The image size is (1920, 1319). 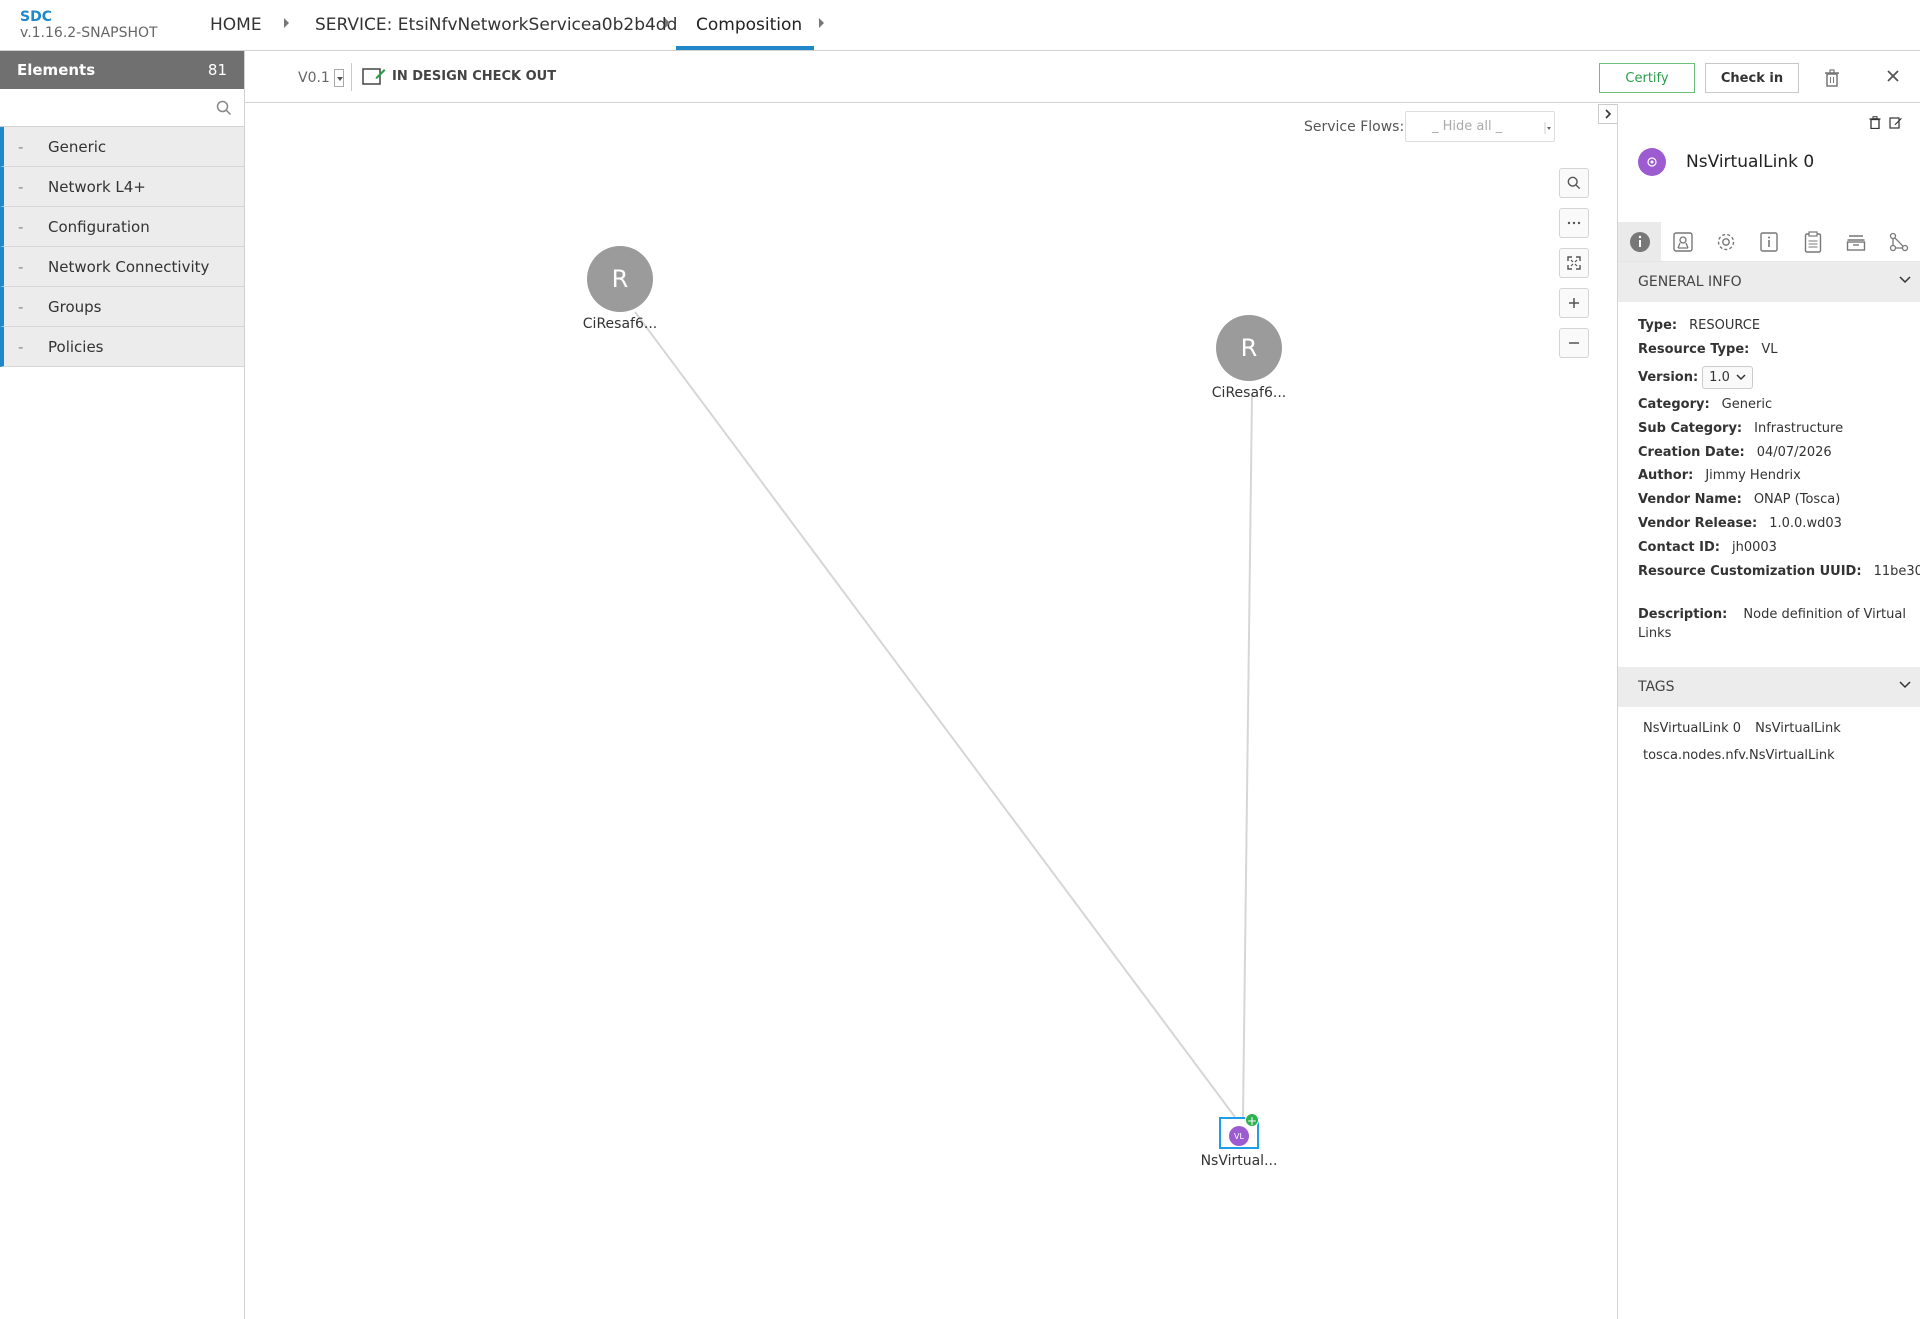 What do you see at coordinates (236, 25) in the screenshot?
I see `breadcrumb-home: HOME` at bounding box center [236, 25].